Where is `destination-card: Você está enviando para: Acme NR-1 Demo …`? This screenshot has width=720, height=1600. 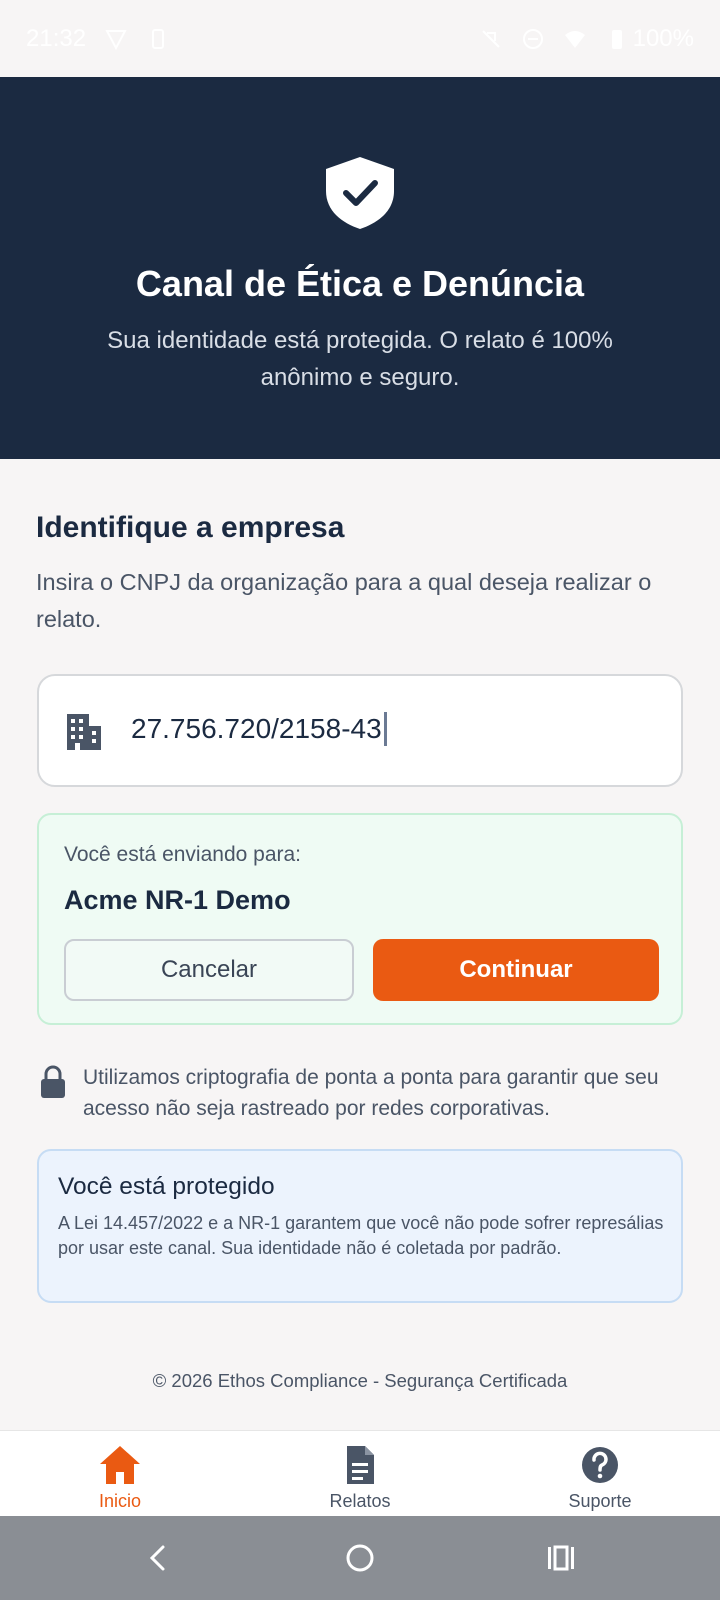 destination-card: Você está enviando para: Acme NR-1 Demo … is located at coordinates (360, 919).